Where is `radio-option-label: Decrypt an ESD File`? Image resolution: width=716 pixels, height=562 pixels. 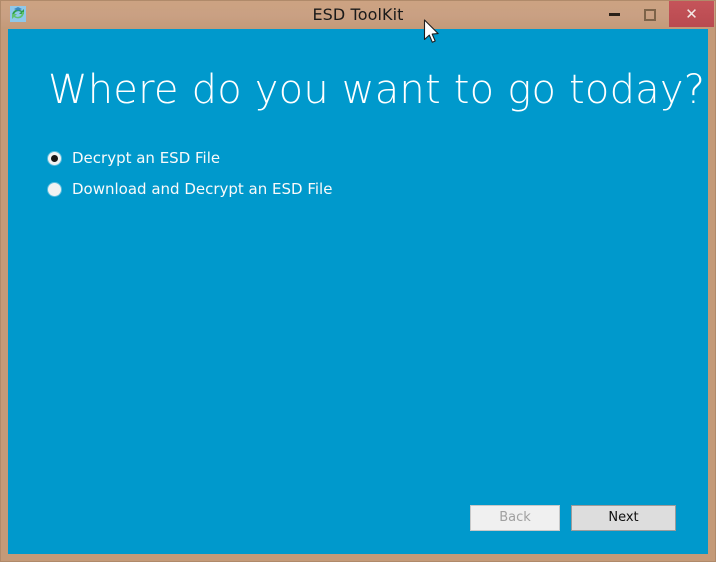 radio-option-label: Decrypt an ESD File is located at coordinates (146, 158).